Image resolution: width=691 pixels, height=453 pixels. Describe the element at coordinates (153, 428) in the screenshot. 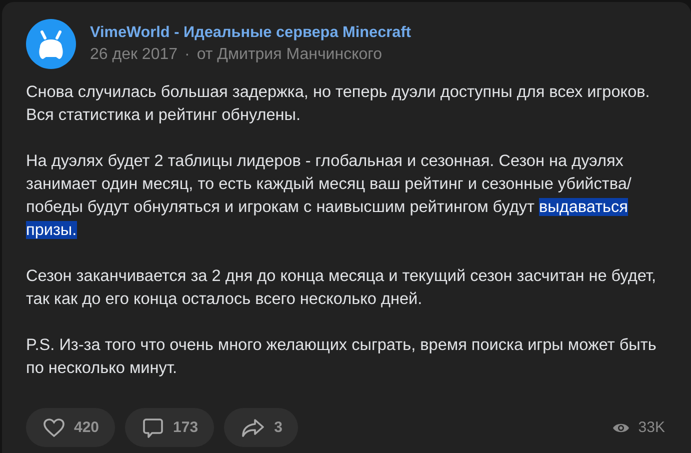

I see `speech-bubble-icon` at that location.